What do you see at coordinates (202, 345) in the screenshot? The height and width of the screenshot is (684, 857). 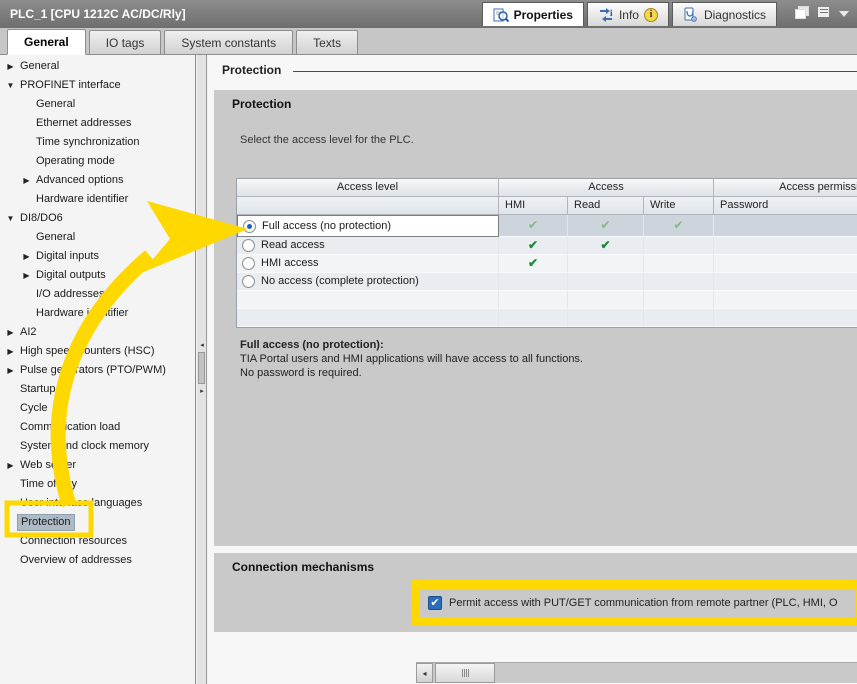 I see `splitter-collapse-left-icon: ◂` at bounding box center [202, 345].